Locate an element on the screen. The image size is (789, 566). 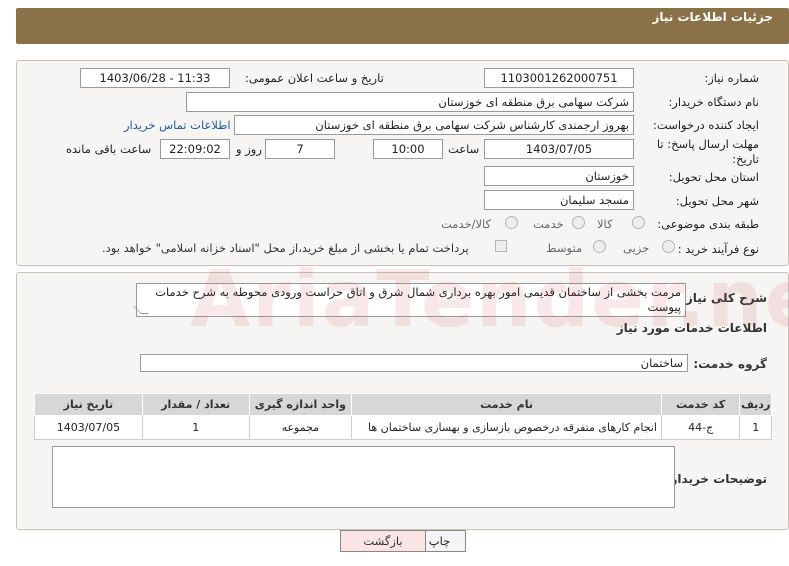
cell-need-date: 1403/07/05 is located at coordinates (88, 427).